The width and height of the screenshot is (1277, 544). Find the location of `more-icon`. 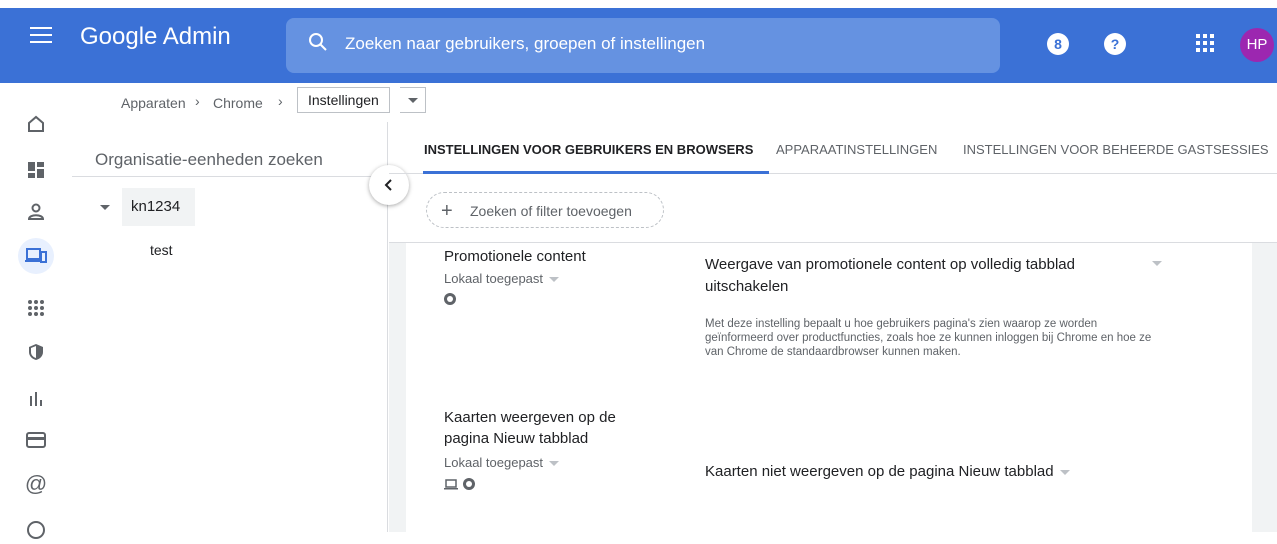

more-icon is located at coordinates (36, 530).